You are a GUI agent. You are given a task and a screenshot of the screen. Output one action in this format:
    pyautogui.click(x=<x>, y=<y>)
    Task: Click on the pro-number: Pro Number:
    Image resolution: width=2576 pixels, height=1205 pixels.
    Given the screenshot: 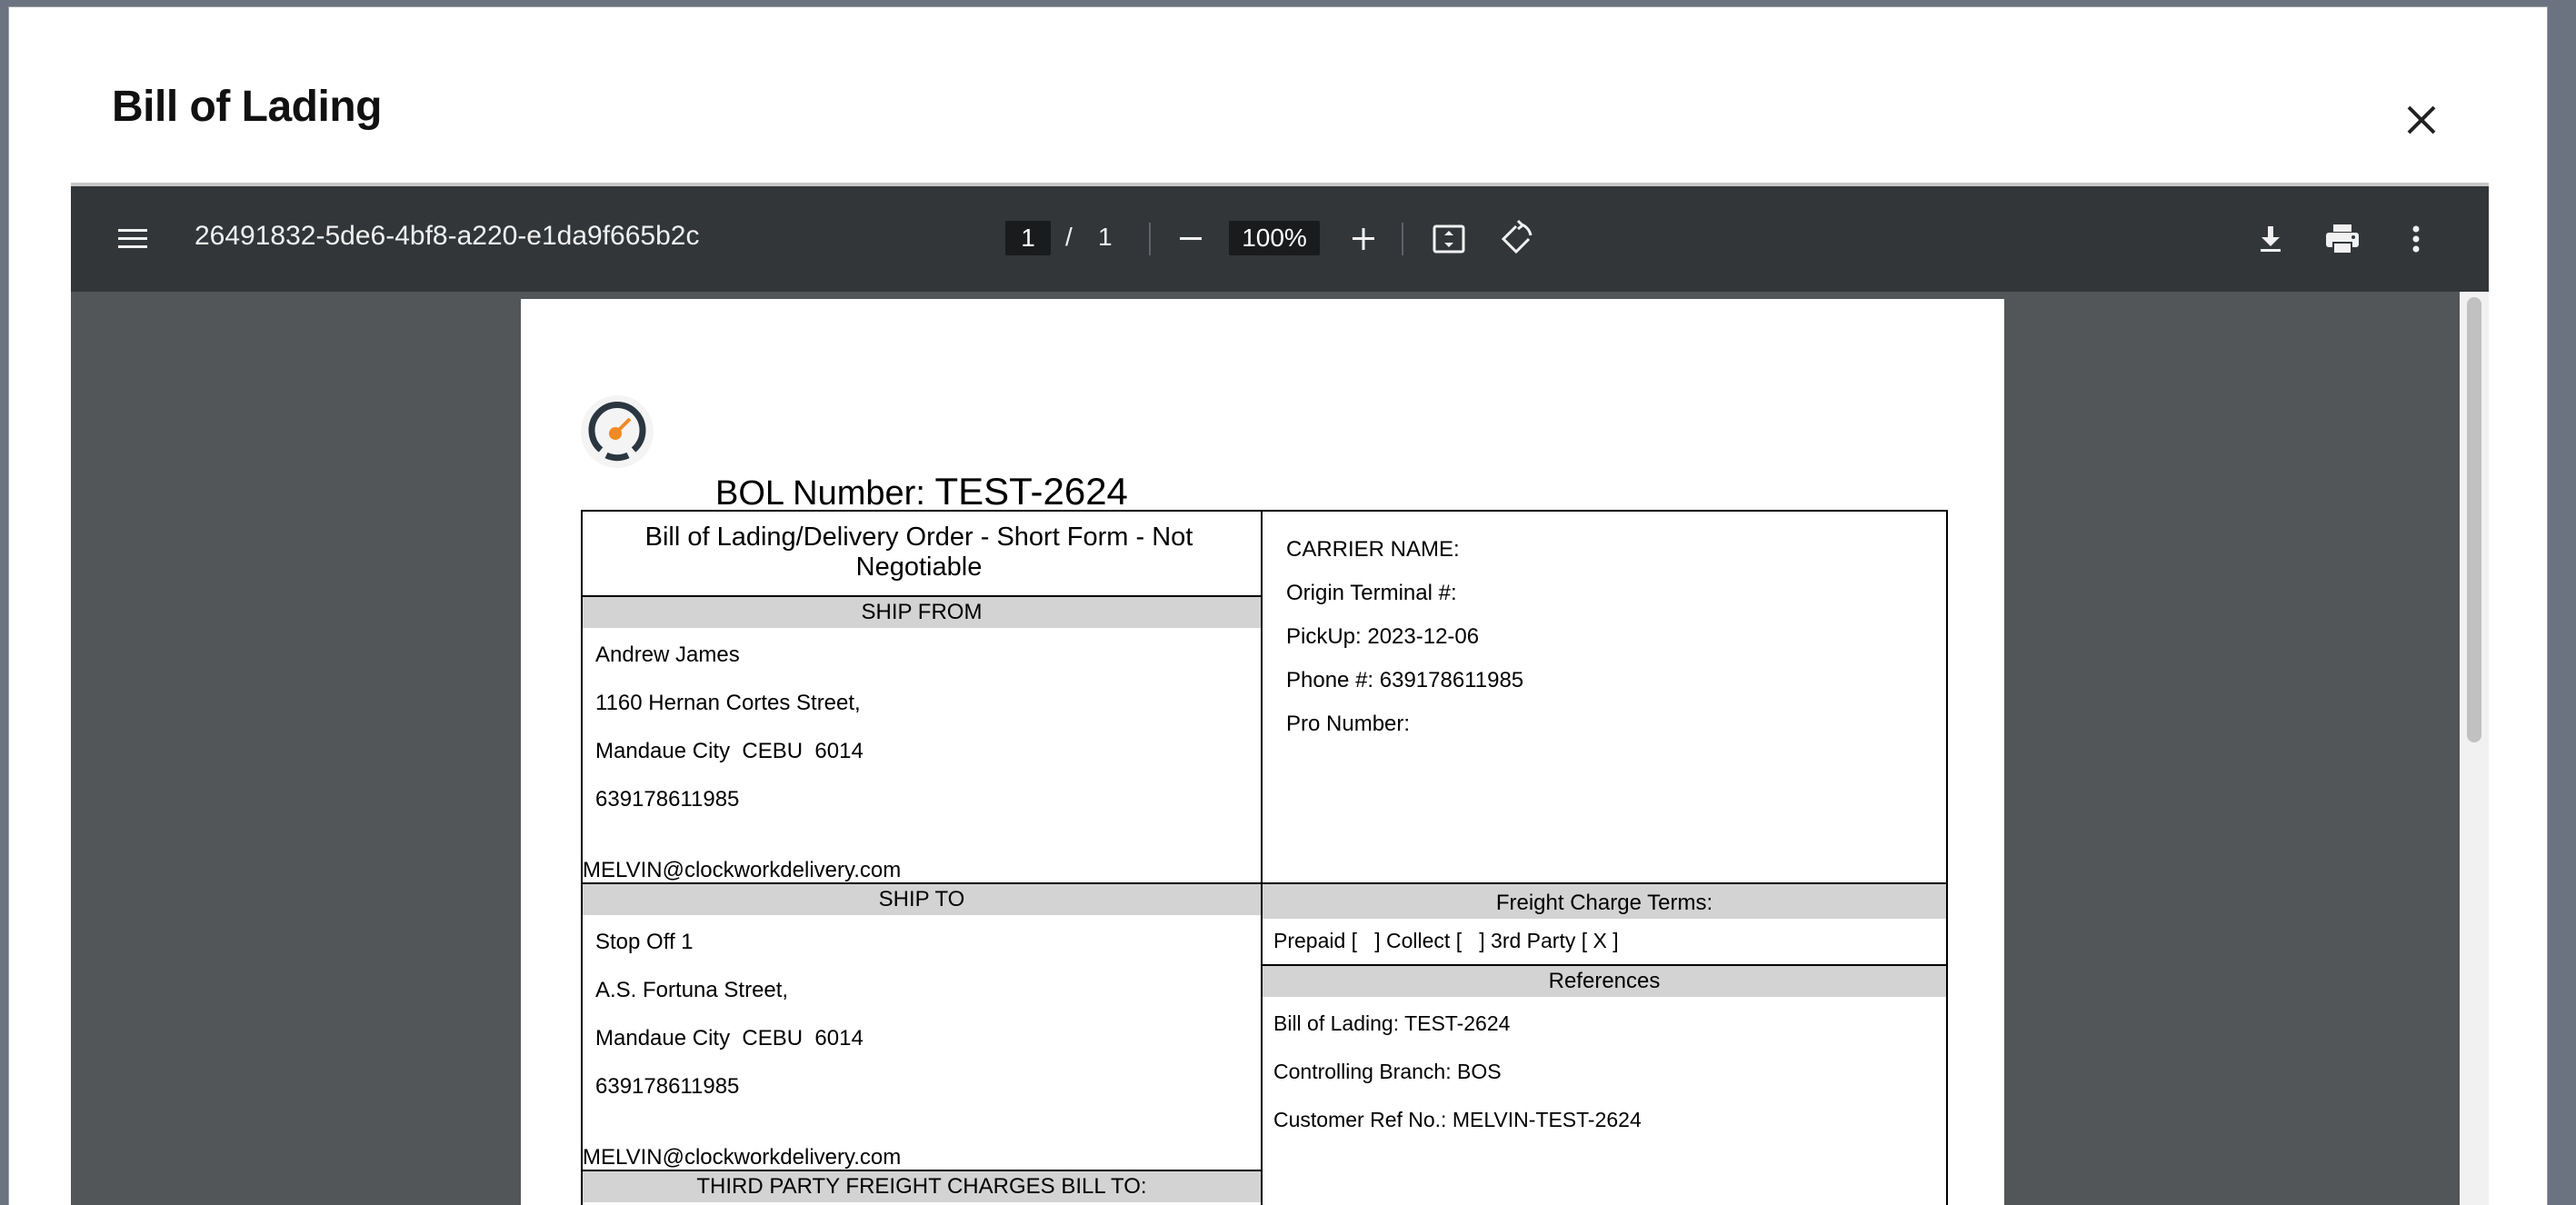 What is the action you would take?
    pyautogui.click(x=1348, y=724)
    